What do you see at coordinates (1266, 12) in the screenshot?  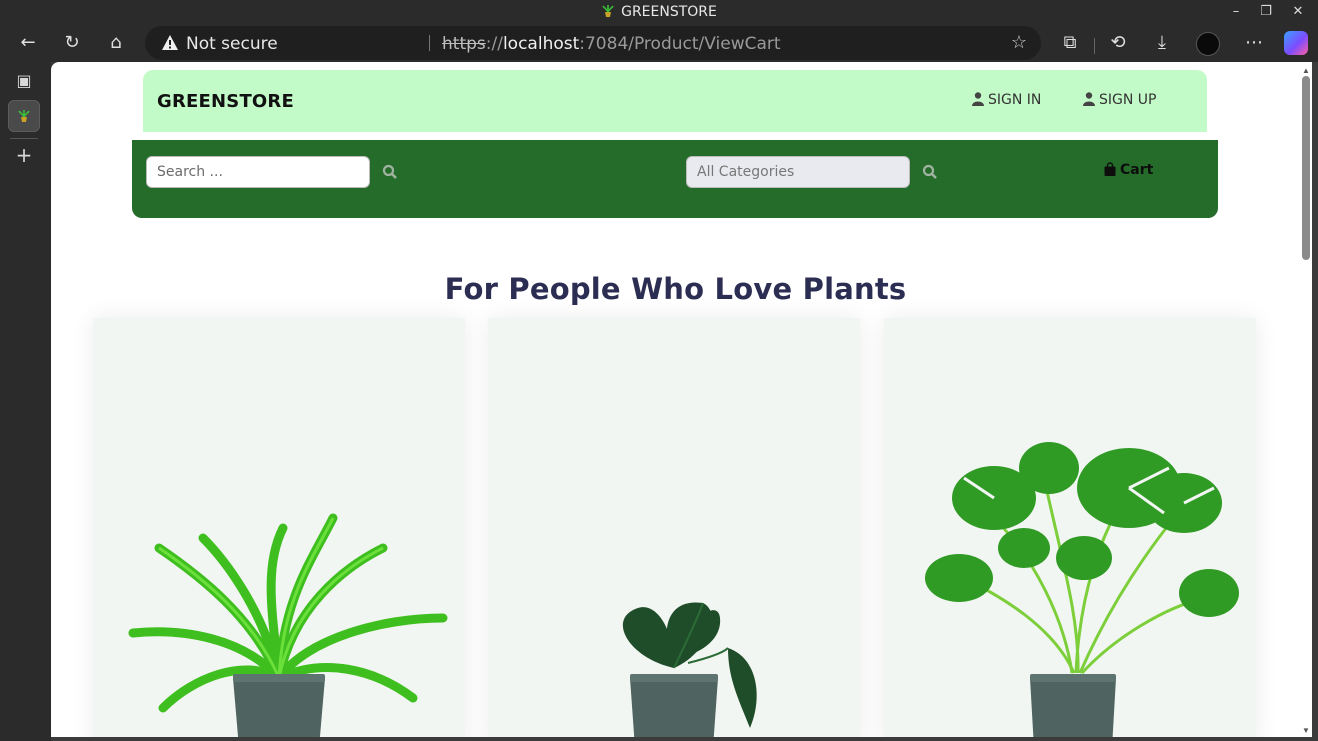 I see `restore-icon: ❐` at bounding box center [1266, 12].